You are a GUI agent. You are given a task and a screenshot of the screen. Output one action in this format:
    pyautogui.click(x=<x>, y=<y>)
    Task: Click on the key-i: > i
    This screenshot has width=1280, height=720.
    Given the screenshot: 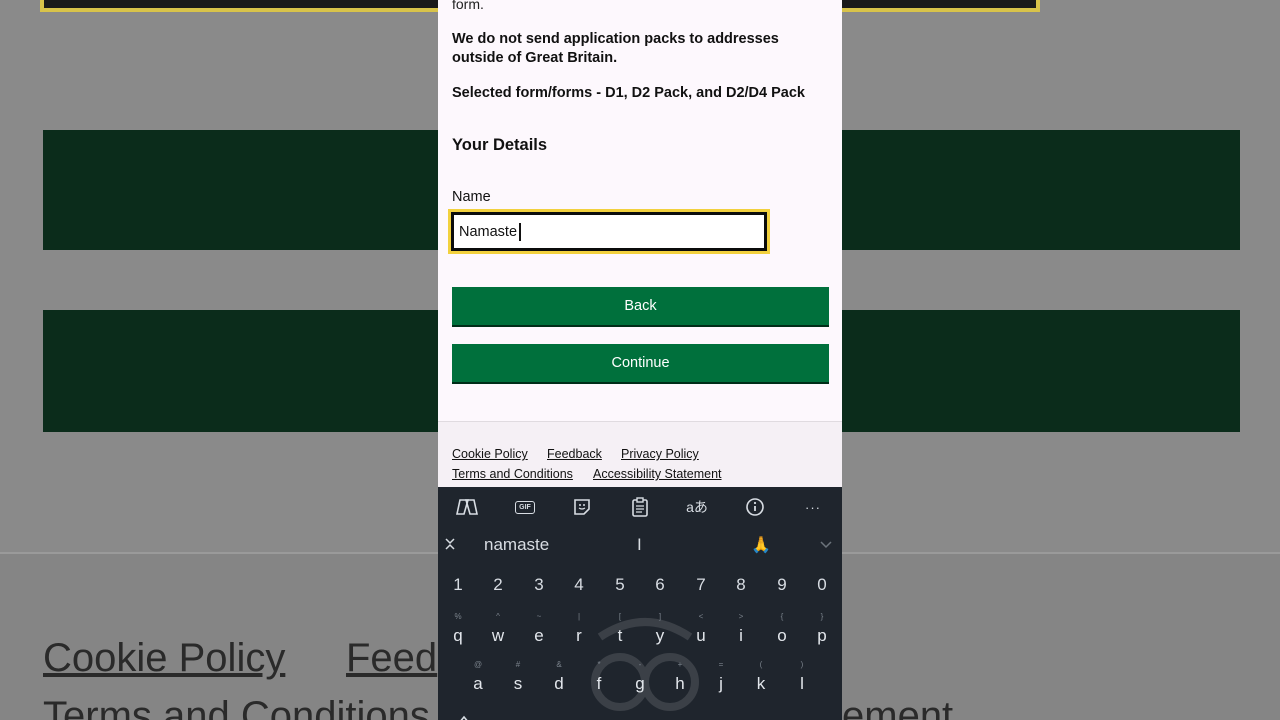 What is the action you would take?
    pyautogui.click(x=741, y=629)
    